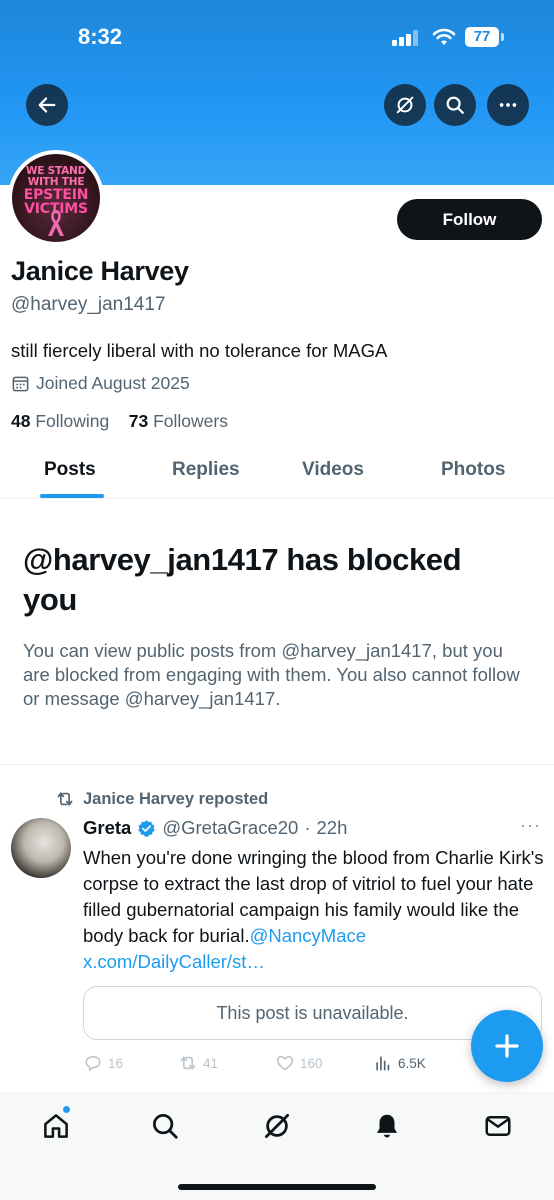 The width and height of the screenshot is (554, 1200). I want to click on post-time: 22h, so click(332, 828).